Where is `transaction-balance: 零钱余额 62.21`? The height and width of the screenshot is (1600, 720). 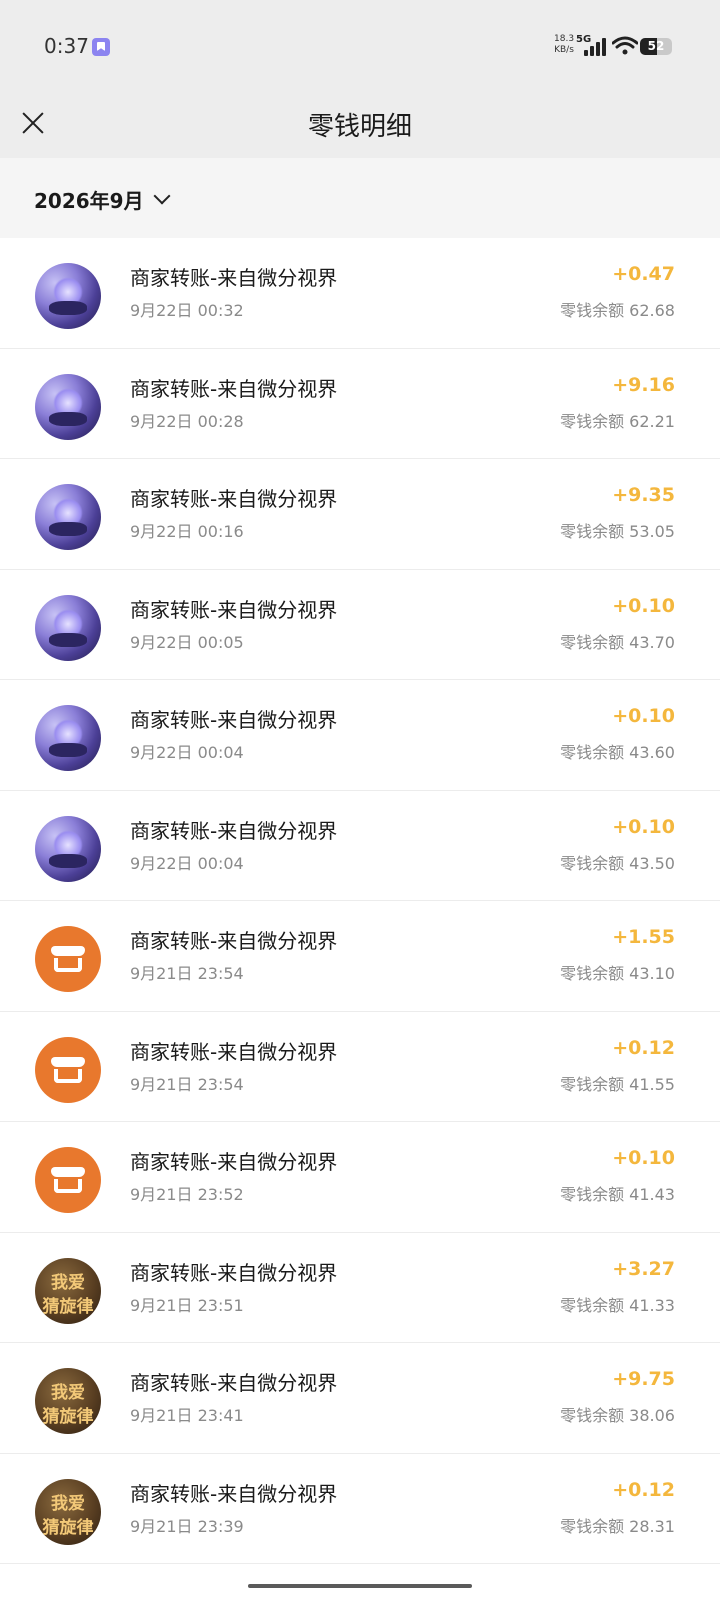 transaction-balance: 零钱余额 62.21 is located at coordinates (617, 421).